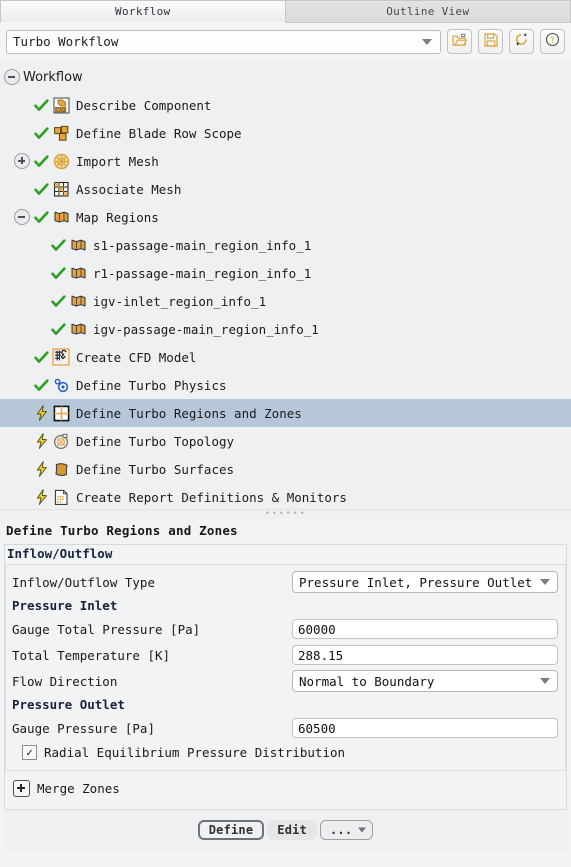 The width and height of the screenshot is (571, 867). Describe the element at coordinates (159, 133) in the screenshot. I see `tree-node-label: Define Blade Row Scope` at that location.